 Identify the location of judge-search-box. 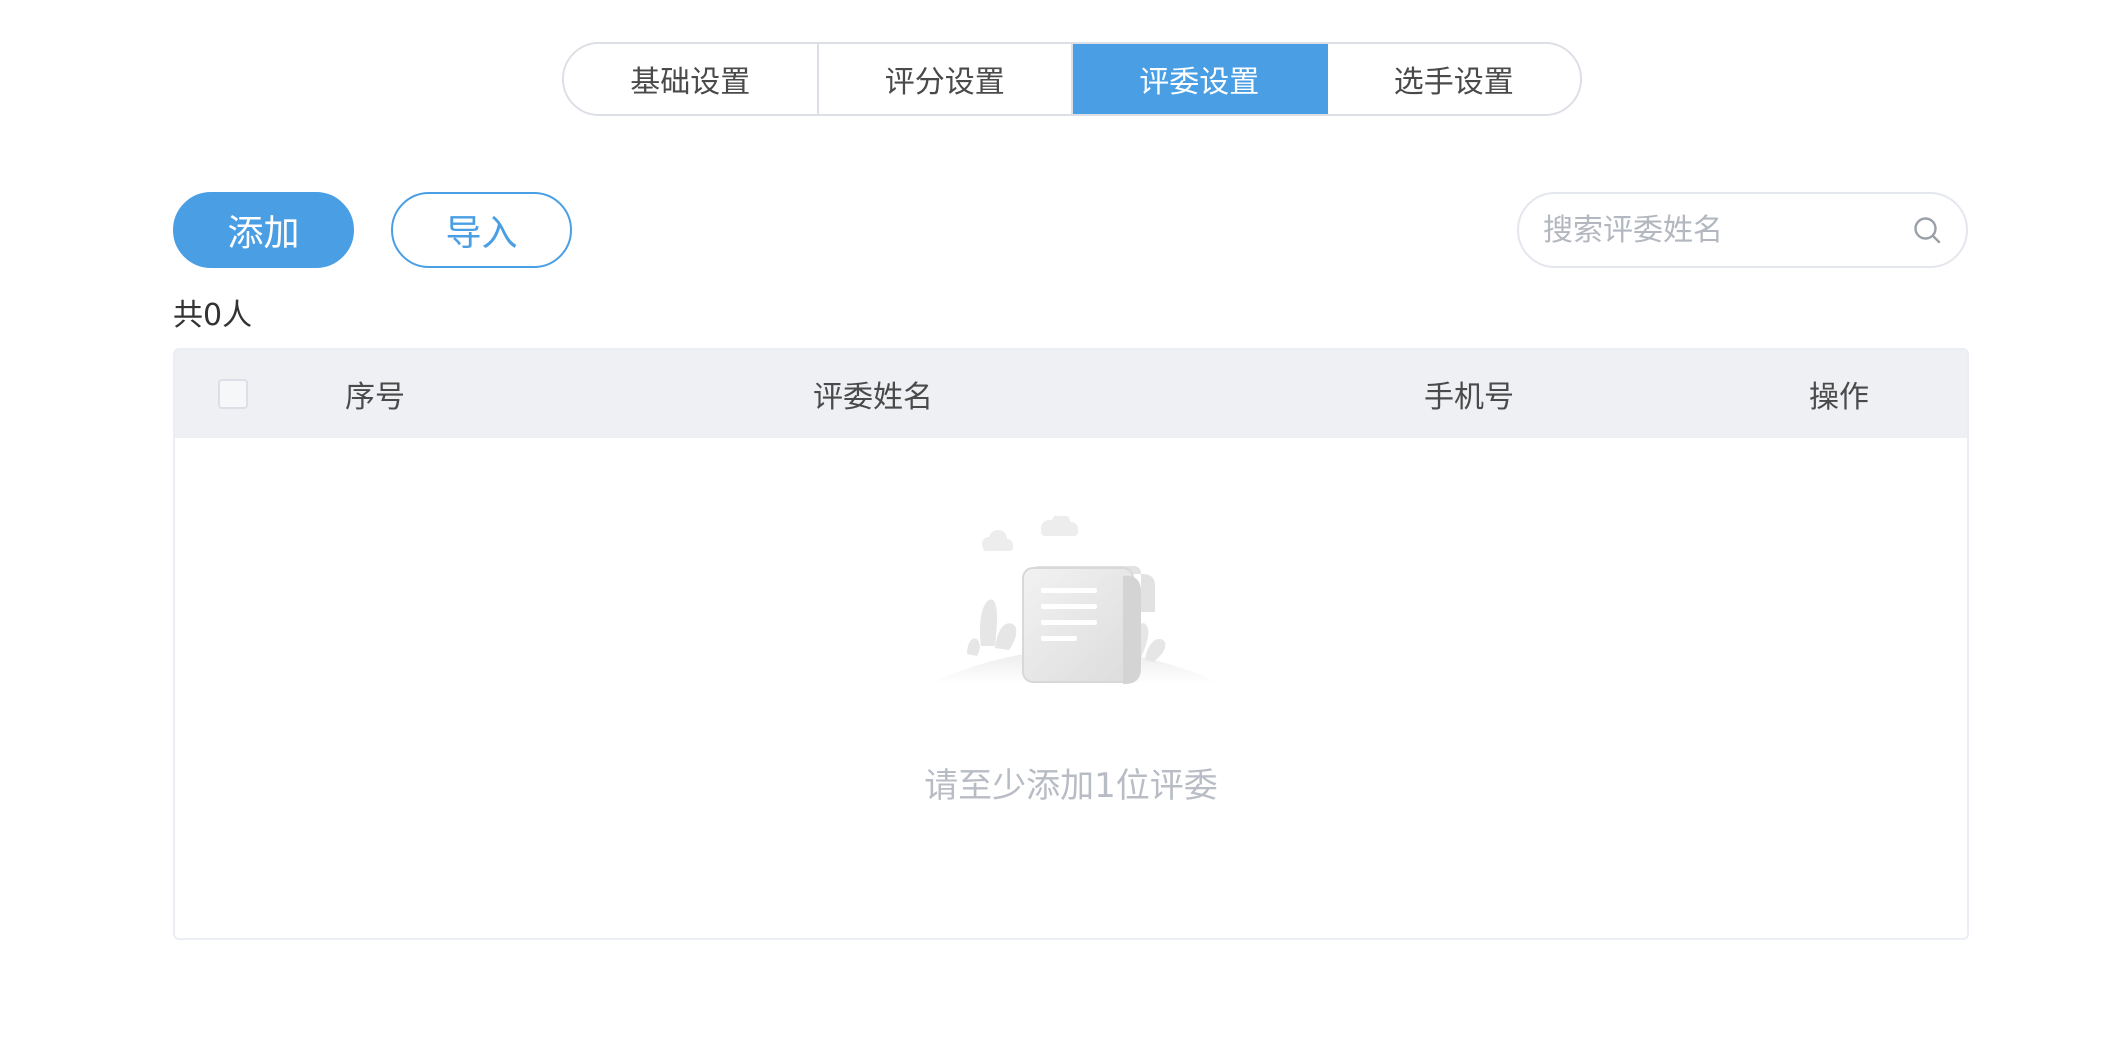
(1742, 230).